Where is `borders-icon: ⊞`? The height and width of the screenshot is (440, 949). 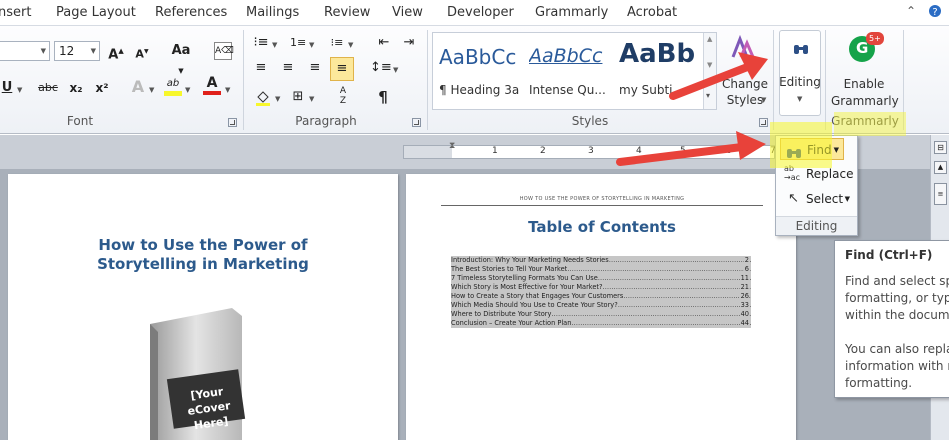 borders-icon: ⊞ is located at coordinates (298, 97).